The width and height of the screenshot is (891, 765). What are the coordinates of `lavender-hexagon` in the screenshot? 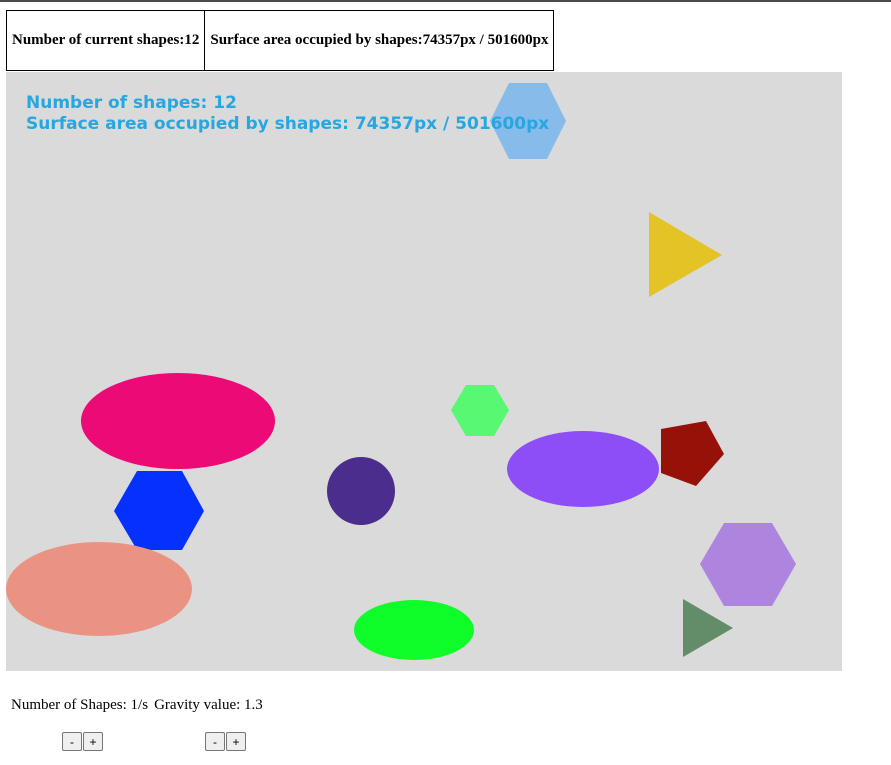 It's located at (748, 564).